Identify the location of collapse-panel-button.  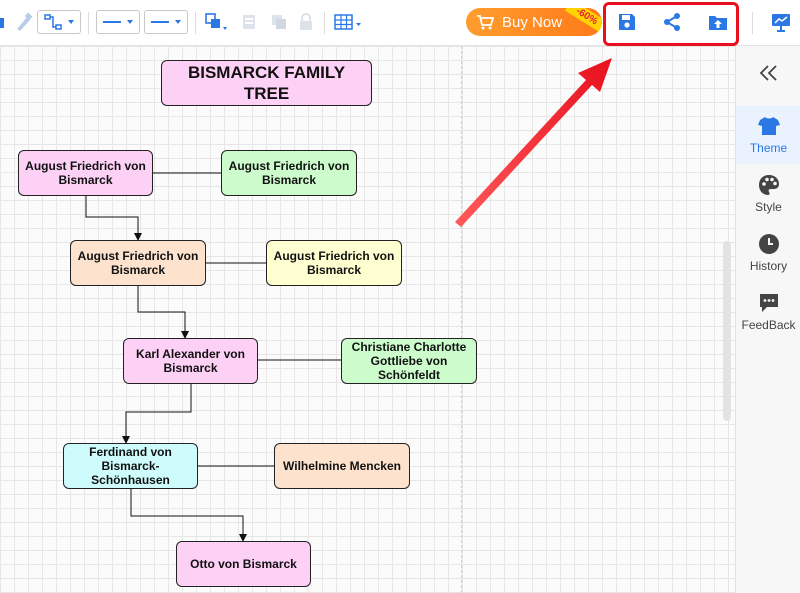
(768, 73).